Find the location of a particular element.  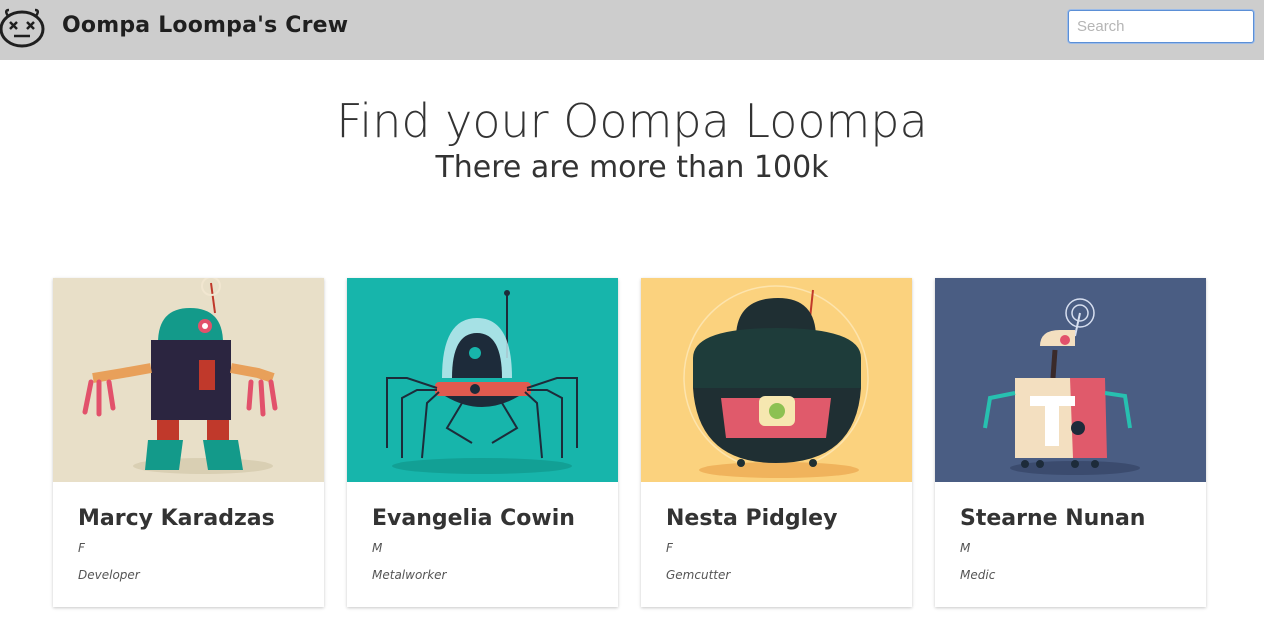

card-name: Nesta Pidgley is located at coordinates (751, 518).